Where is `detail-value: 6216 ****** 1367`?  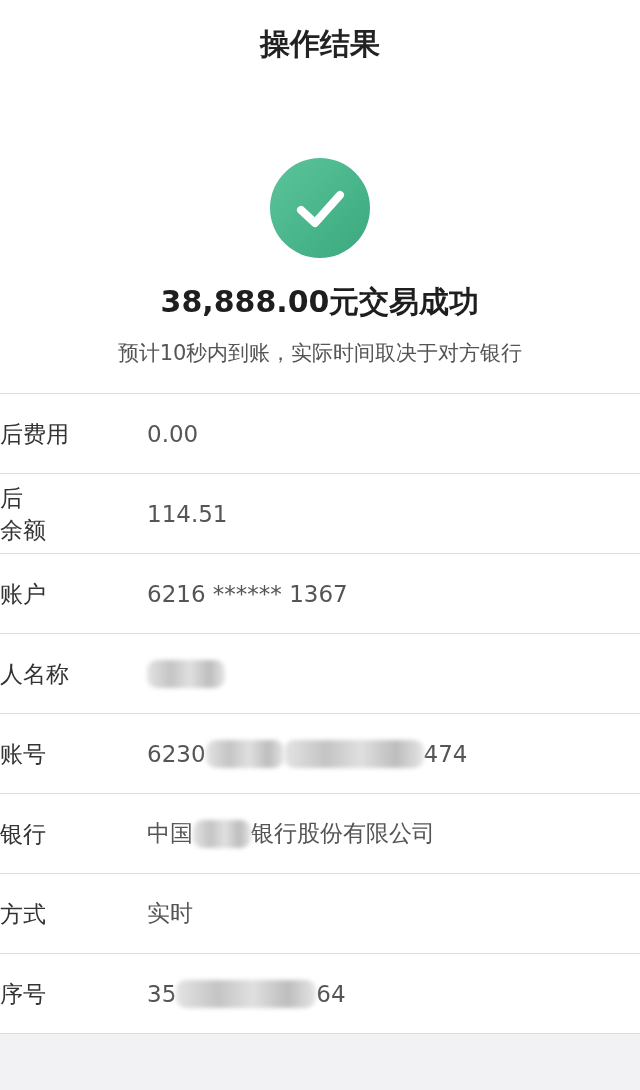
detail-value: 6216 ****** 1367 is located at coordinates (247, 593).